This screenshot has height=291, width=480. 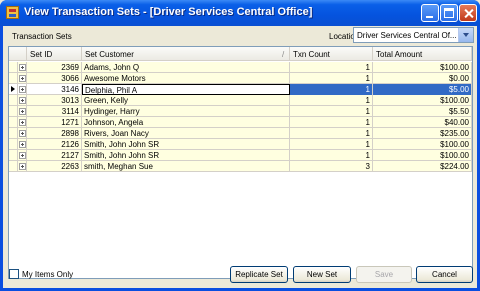 I want to click on my-items-only-label: My Items Only, so click(x=47, y=274).